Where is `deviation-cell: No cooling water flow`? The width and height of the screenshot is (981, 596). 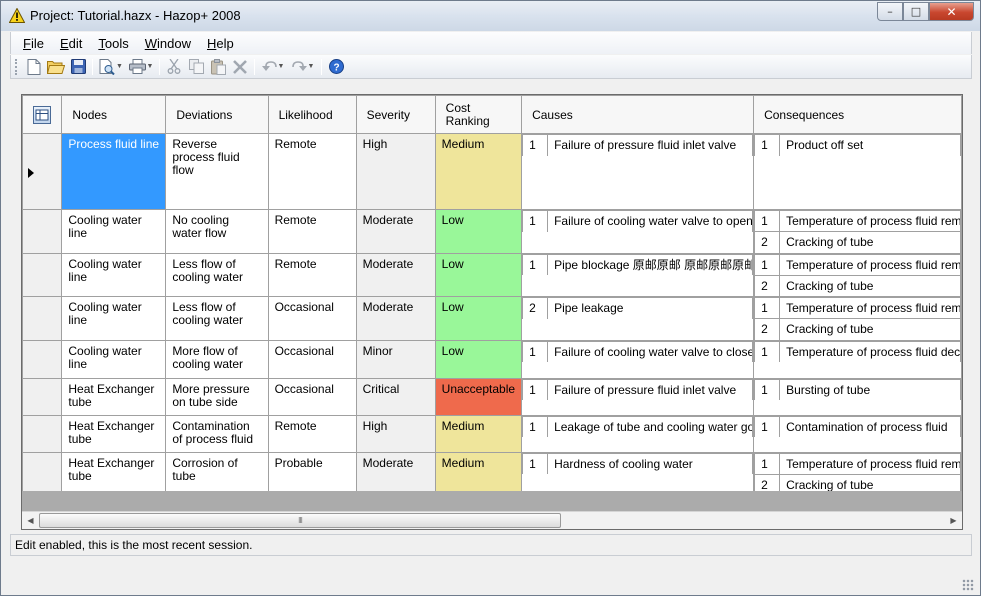 deviation-cell: No cooling water flow is located at coordinates (217, 231).